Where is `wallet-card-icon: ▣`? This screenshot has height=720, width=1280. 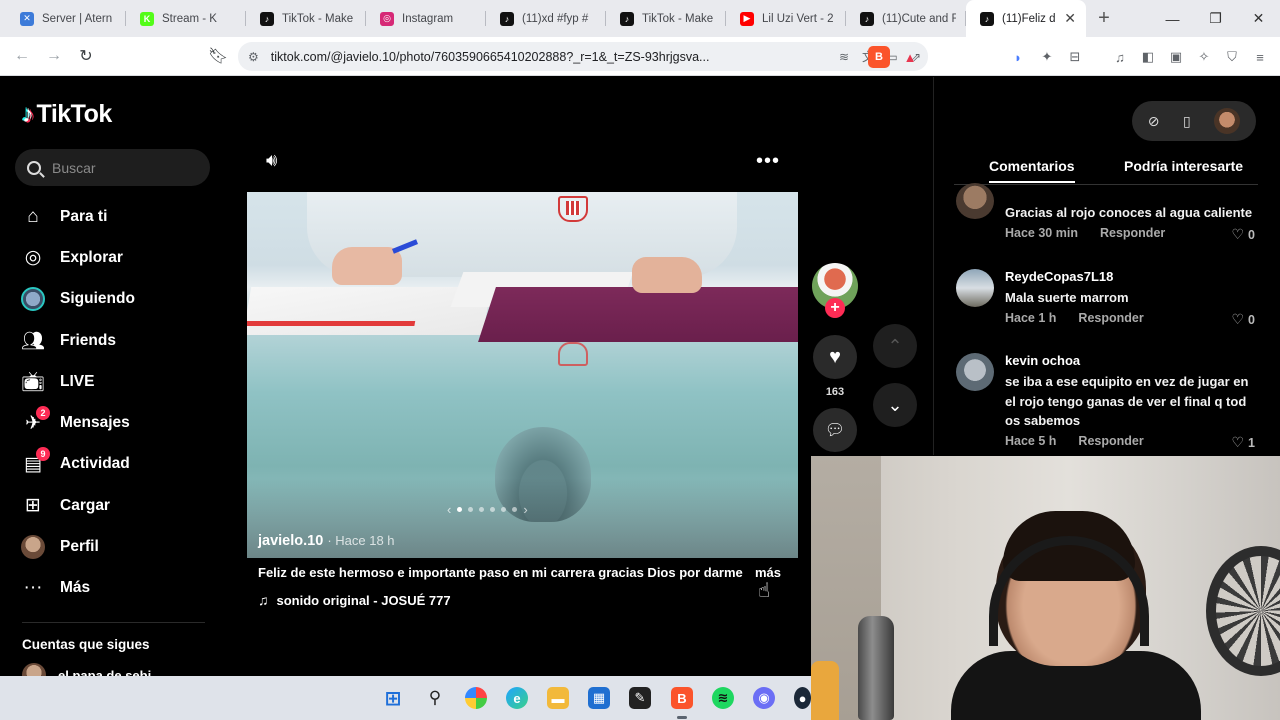 wallet-card-icon: ▣ is located at coordinates (1176, 57).